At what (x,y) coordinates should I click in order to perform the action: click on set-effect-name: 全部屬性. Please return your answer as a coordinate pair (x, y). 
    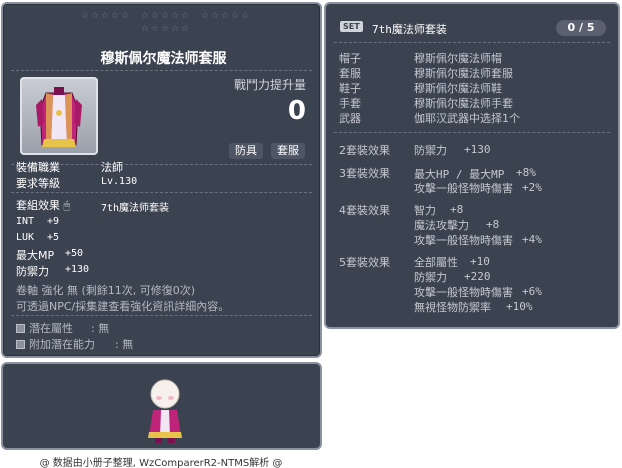
    Looking at the image, I should click on (436, 262).